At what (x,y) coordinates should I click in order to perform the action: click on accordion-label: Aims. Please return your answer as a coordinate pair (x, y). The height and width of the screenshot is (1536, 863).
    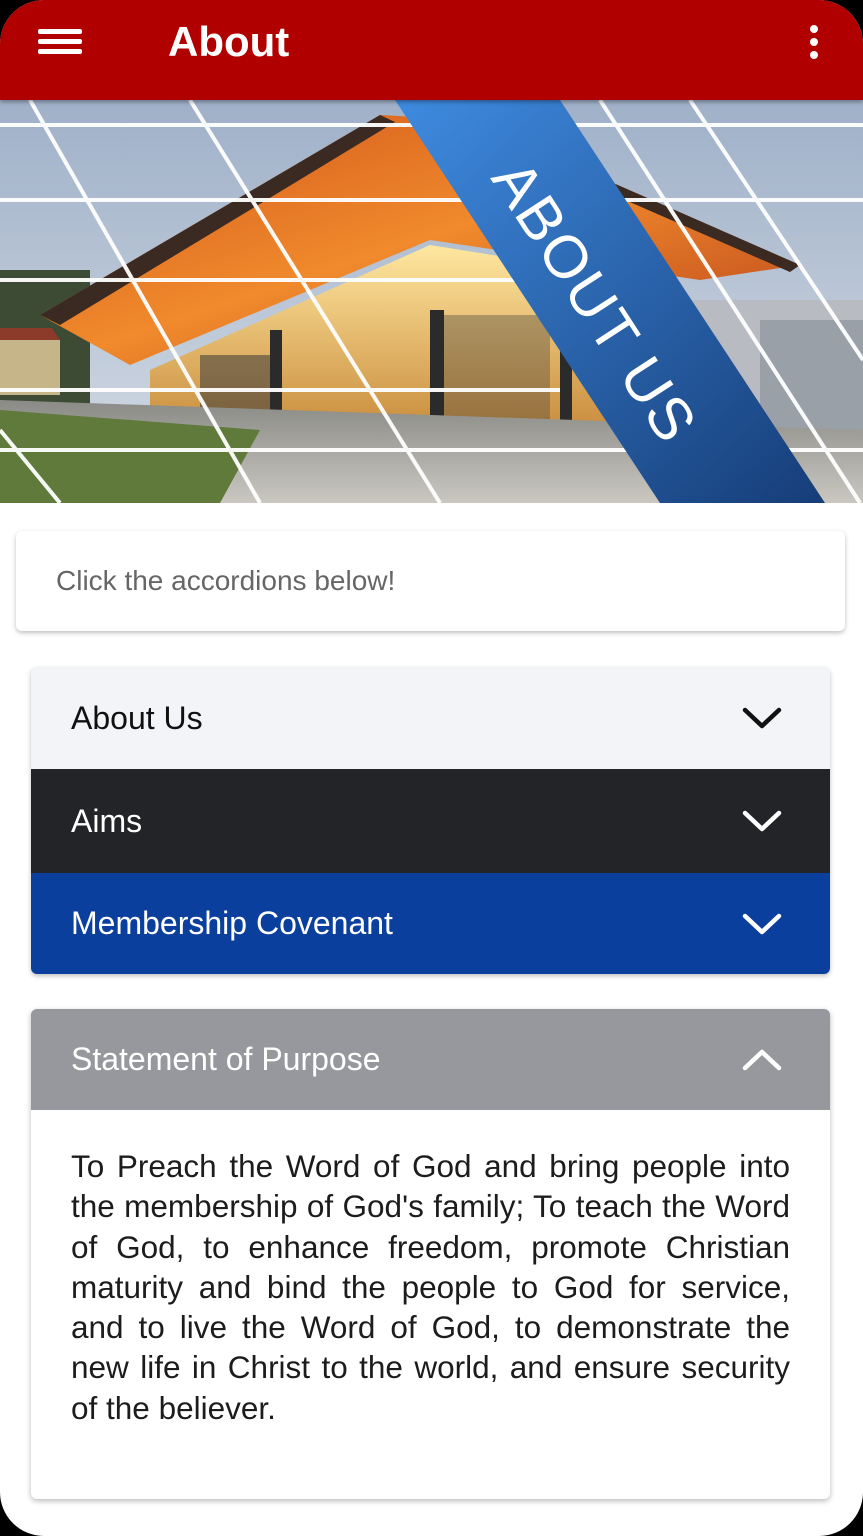
    Looking at the image, I should click on (107, 820).